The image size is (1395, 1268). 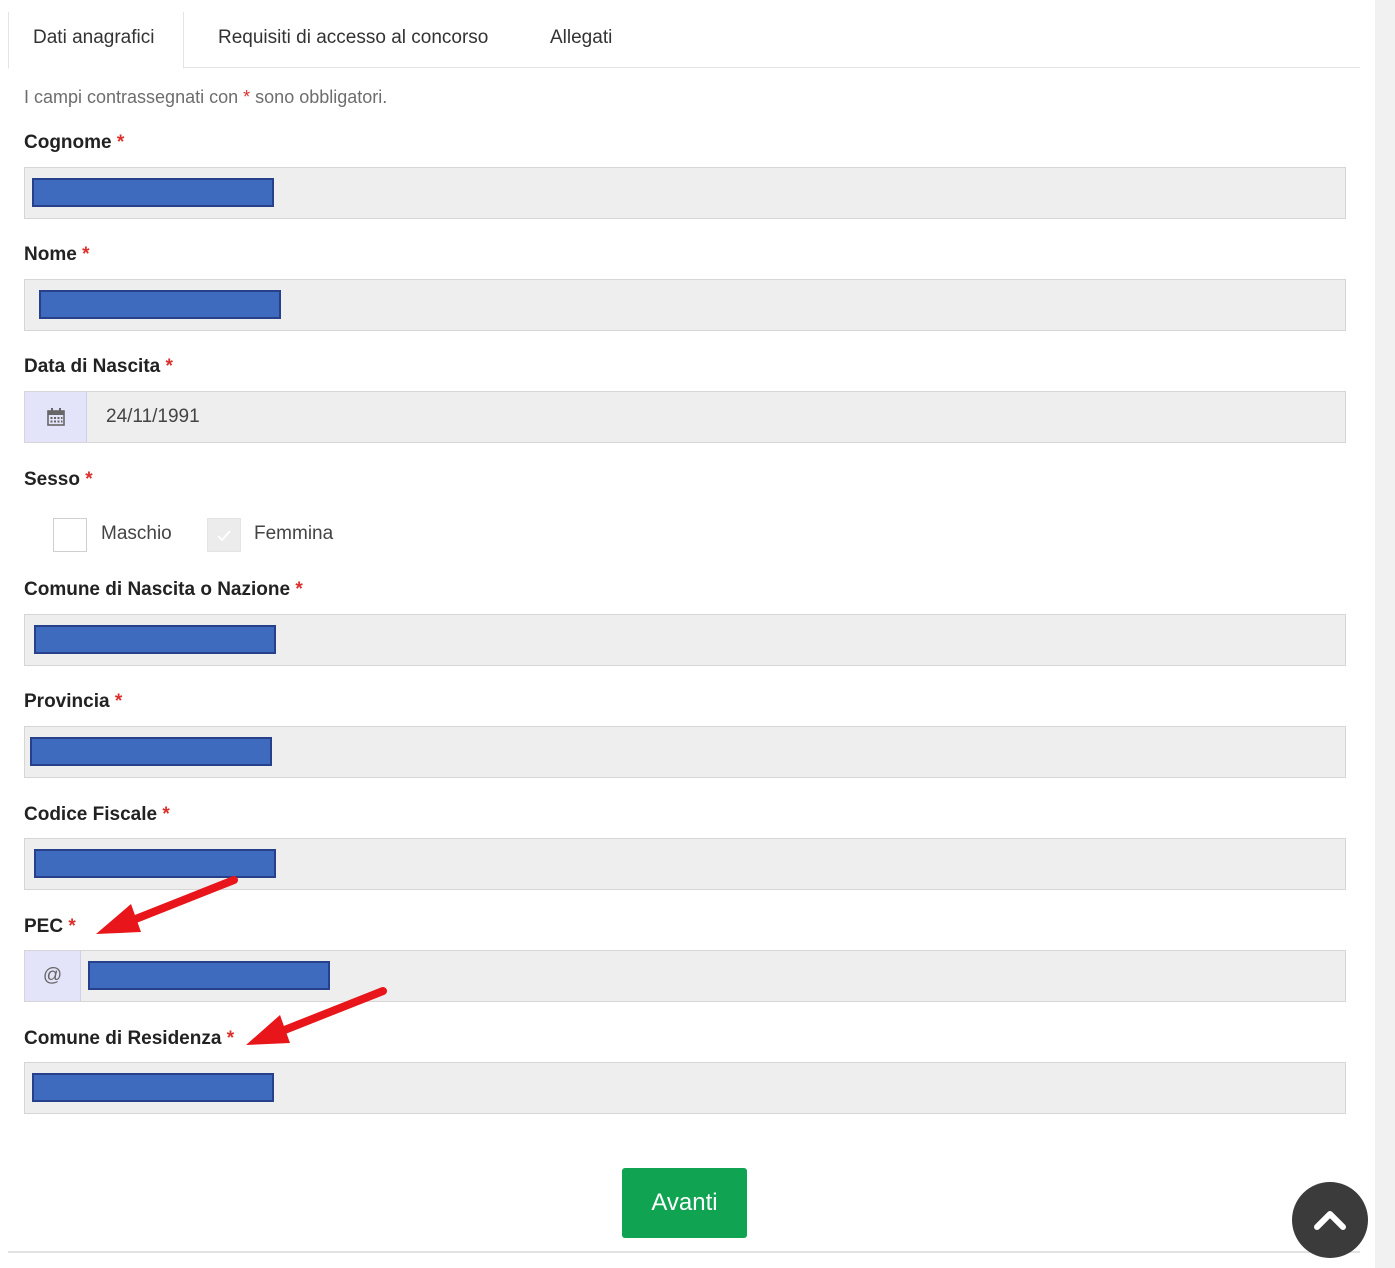 I want to click on check-icon, so click(x=224, y=536).